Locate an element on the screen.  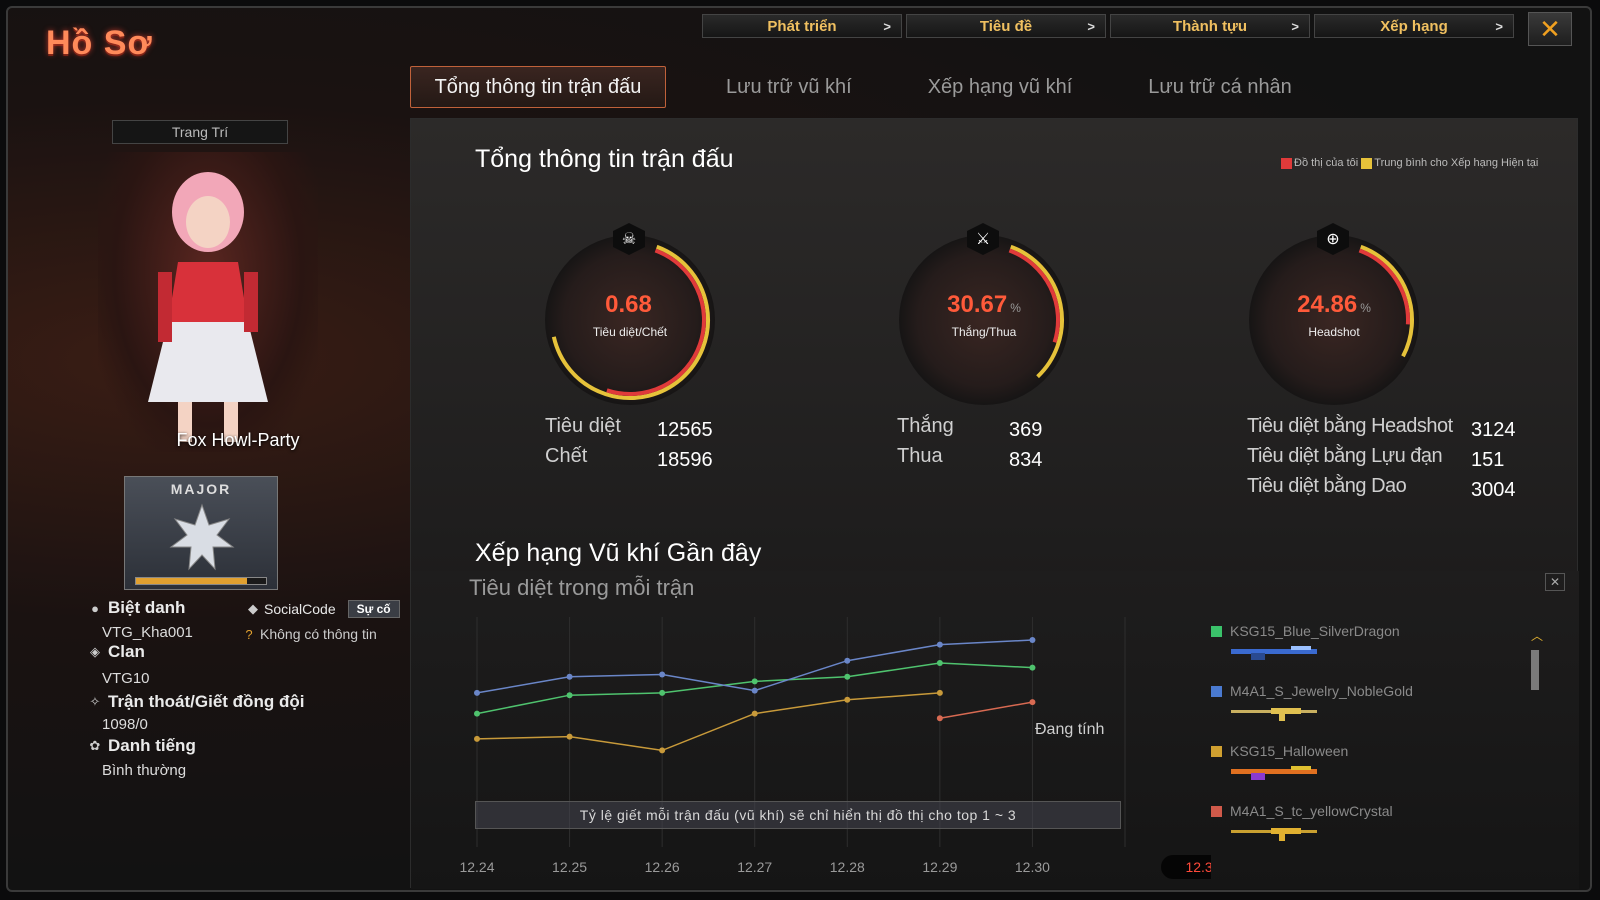
weapon-name: KSG15_Blue_SilverDragon is located at coordinates (1315, 631).